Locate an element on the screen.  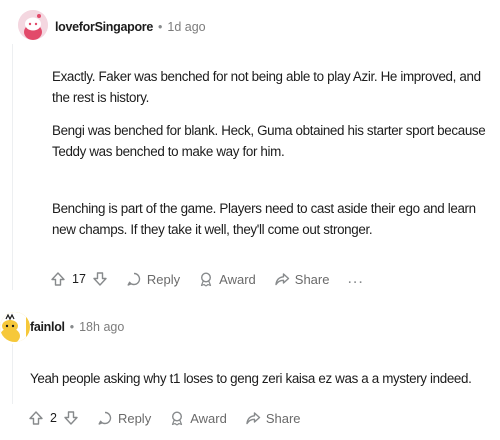
vote-count: 17 is located at coordinates (79, 279).